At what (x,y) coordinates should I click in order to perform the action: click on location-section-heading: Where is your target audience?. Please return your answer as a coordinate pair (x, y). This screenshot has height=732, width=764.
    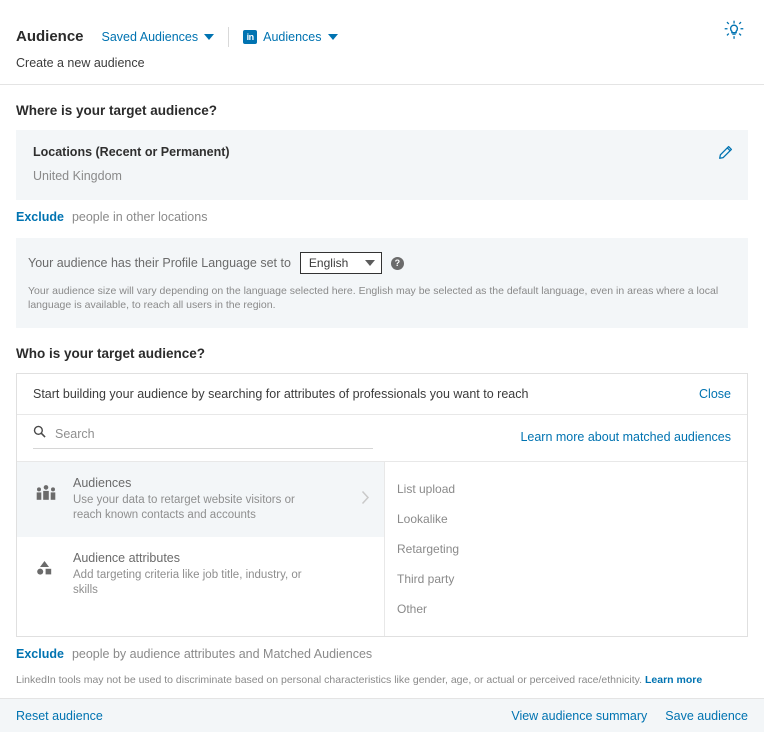
    Looking at the image, I should click on (117, 110).